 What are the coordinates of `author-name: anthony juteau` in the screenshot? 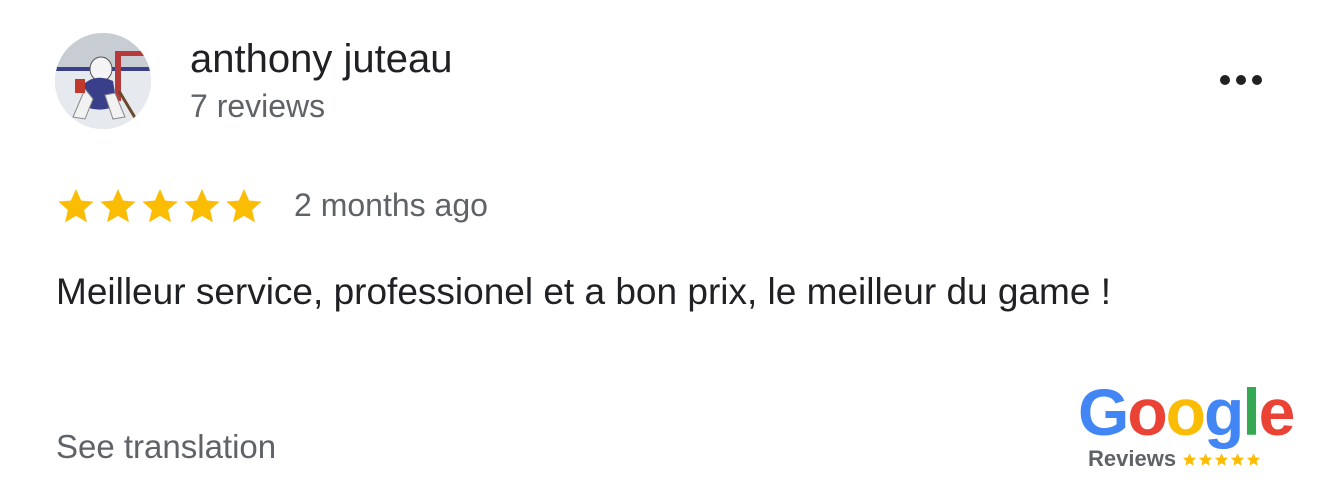 It's located at (321, 59).